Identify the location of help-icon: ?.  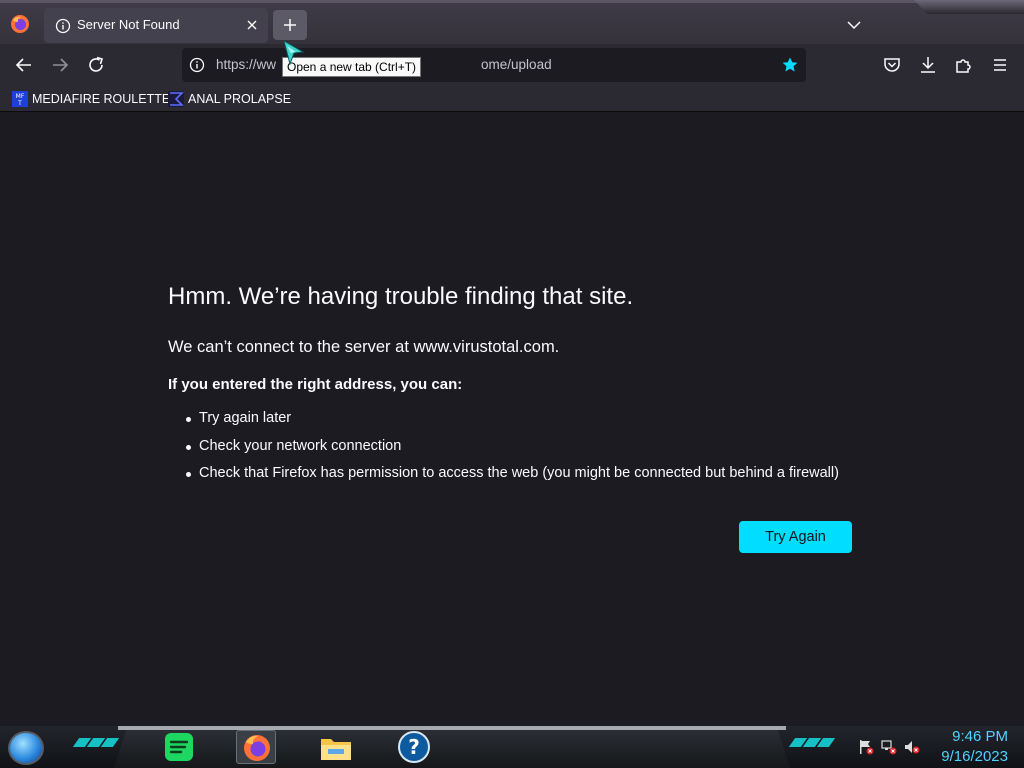
(414, 747).